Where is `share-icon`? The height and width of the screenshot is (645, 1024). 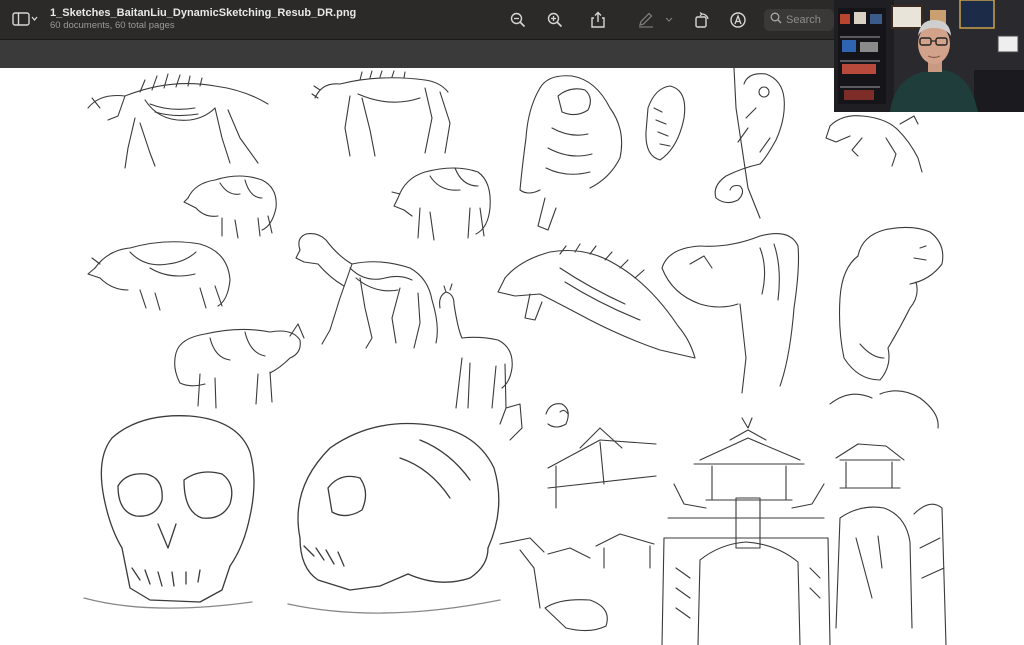 share-icon is located at coordinates (598, 20).